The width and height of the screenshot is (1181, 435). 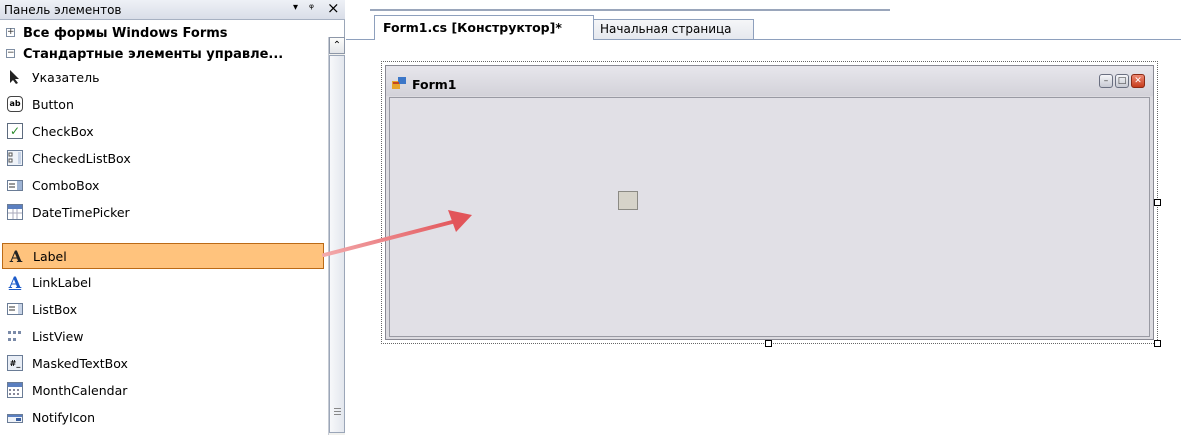 I want to click on toolbox-item-label: MonthCalendar, so click(x=80, y=390).